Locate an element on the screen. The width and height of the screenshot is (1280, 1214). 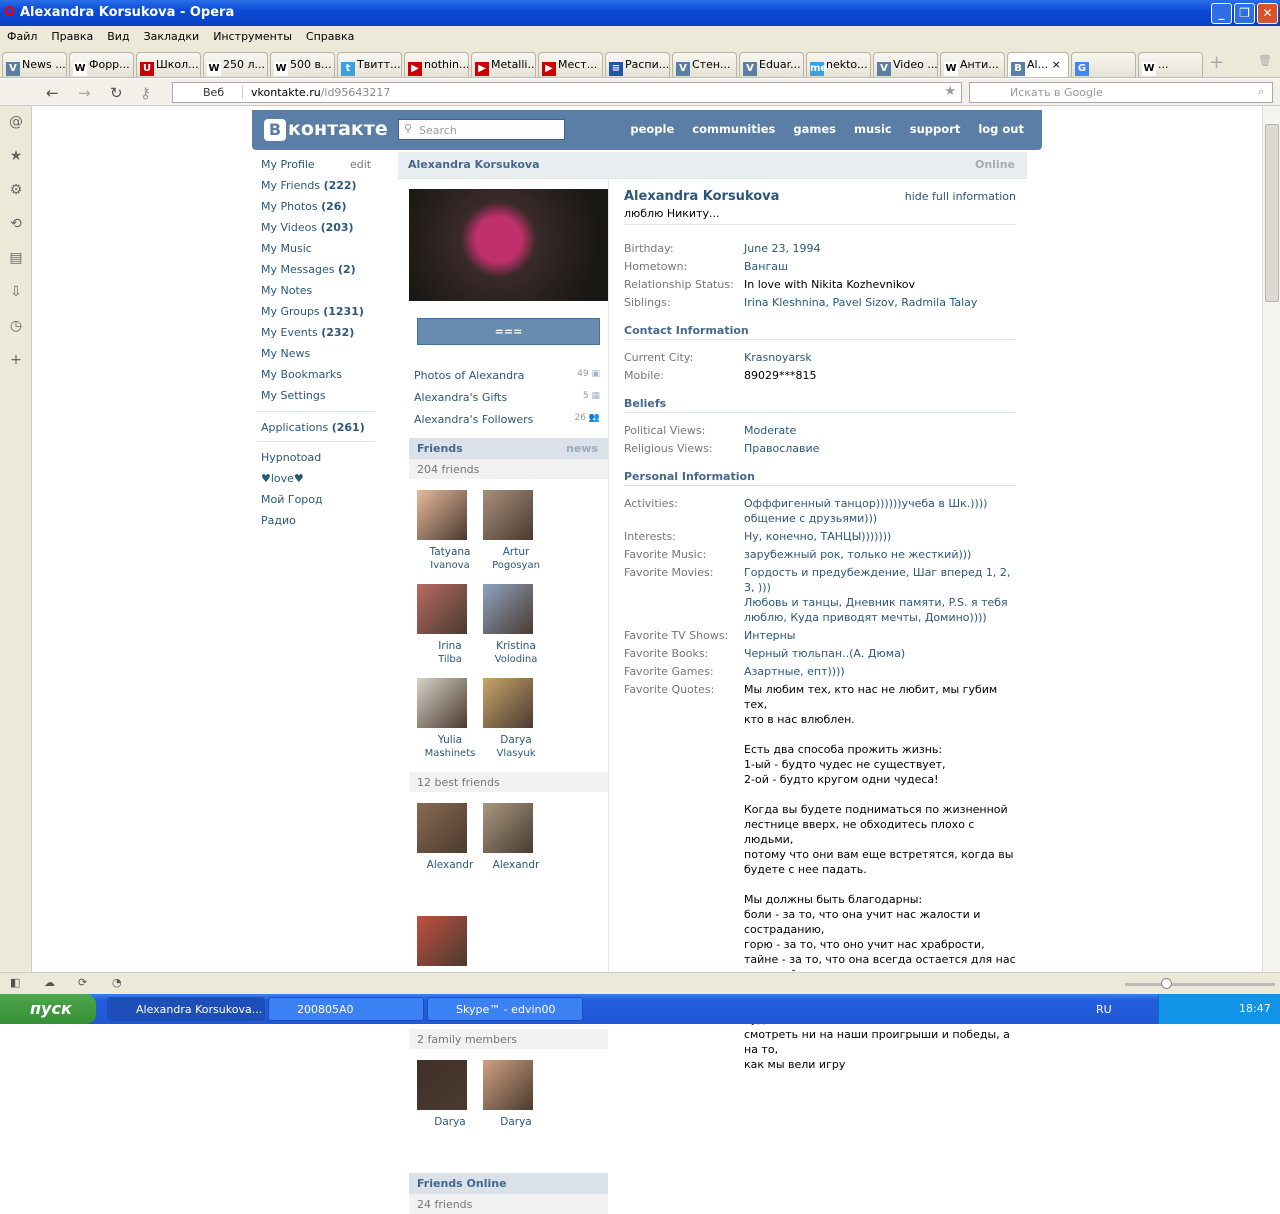
friend-card: Irina Tilba is located at coordinates (450, 631).